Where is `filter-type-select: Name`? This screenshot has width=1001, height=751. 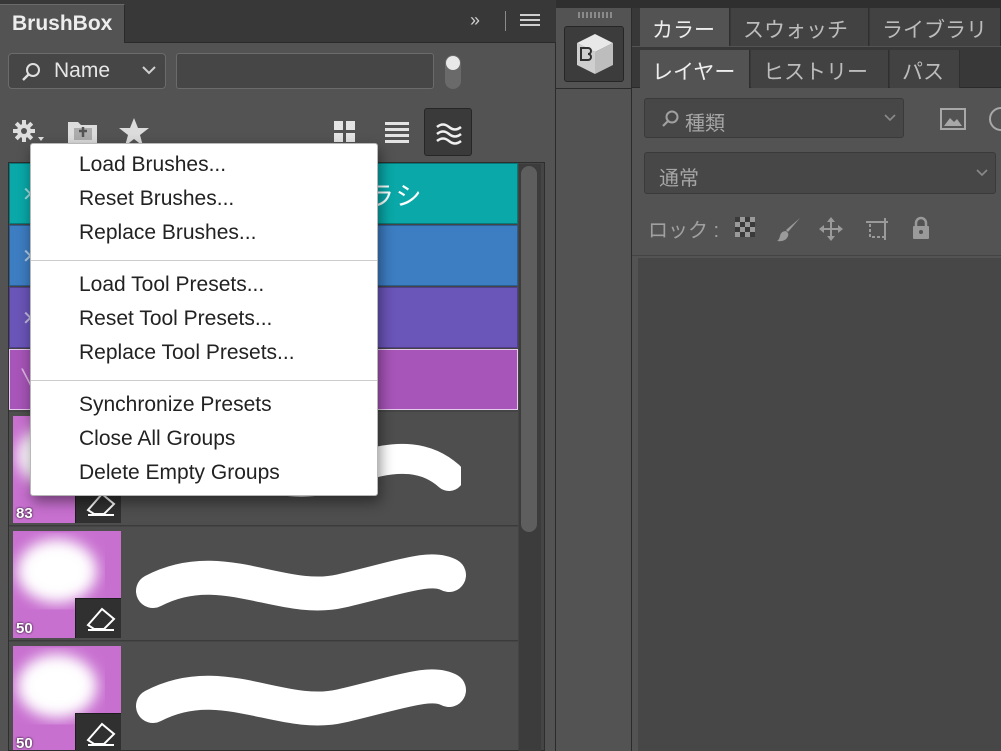
filter-type-select: Name is located at coordinates (87, 71).